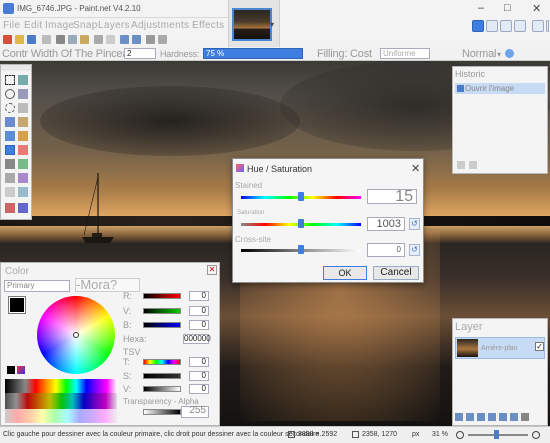 This screenshot has height=443, width=550. Describe the element at coordinates (10, 150) in the screenshot. I see `paintbrush-icon` at that location.